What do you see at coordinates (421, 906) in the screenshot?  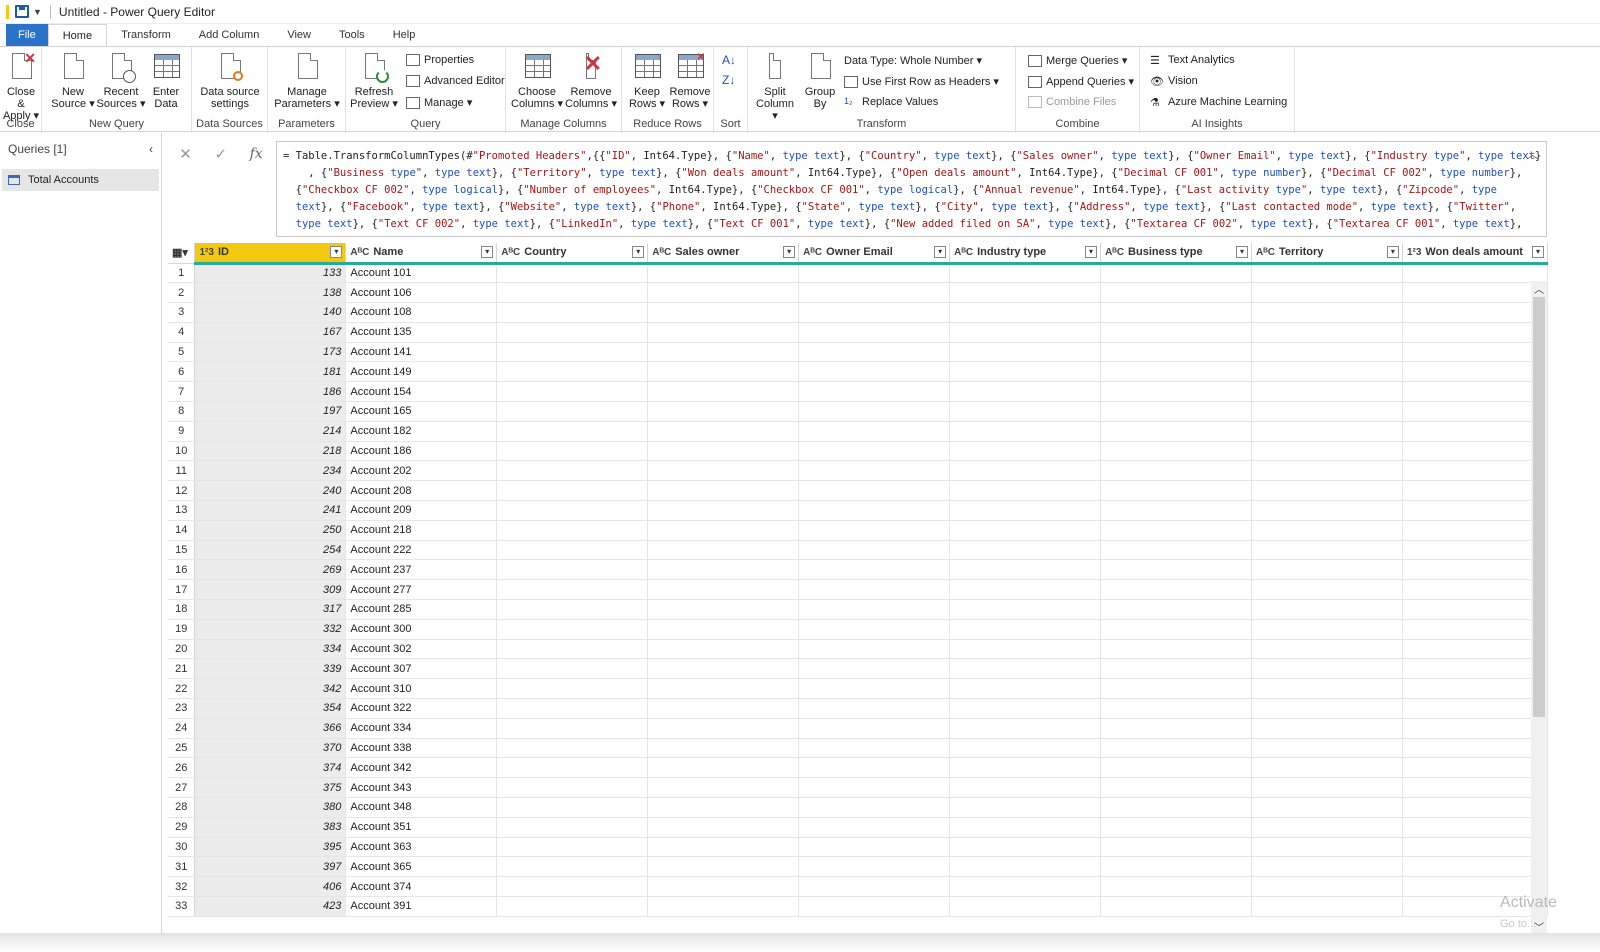 I see `cell-name: Account 391` at bounding box center [421, 906].